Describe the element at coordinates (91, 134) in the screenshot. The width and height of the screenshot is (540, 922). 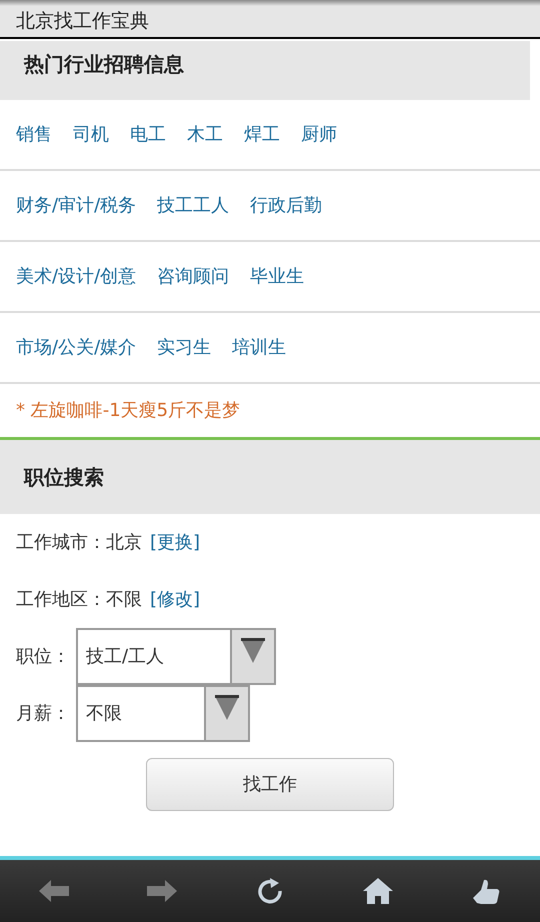
I see `industry-link: 司机` at that location.